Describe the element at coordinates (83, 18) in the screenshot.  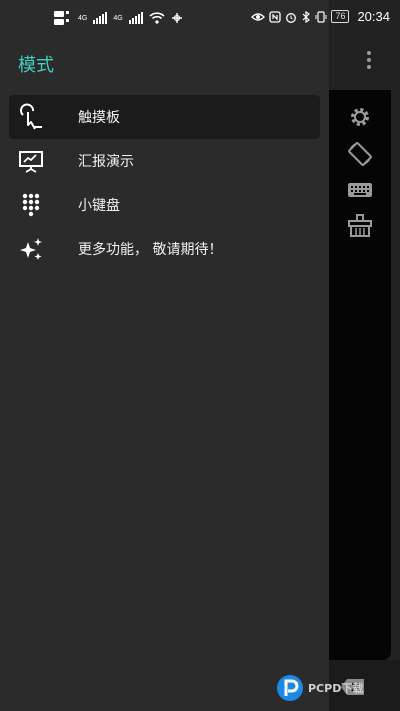
I see `signal-1-label: 4G` at that location.